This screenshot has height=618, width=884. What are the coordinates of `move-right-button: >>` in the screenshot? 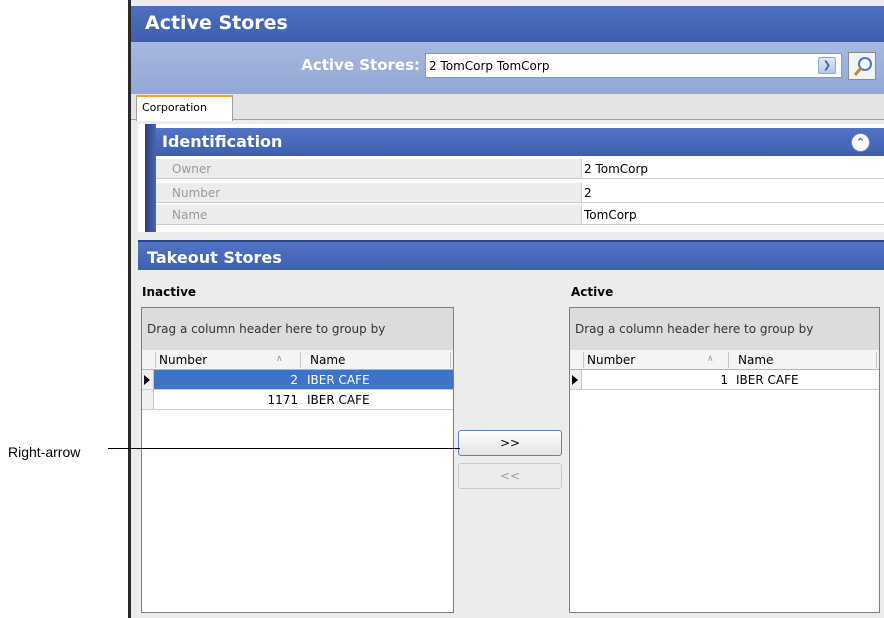 It's located at (510, 443).